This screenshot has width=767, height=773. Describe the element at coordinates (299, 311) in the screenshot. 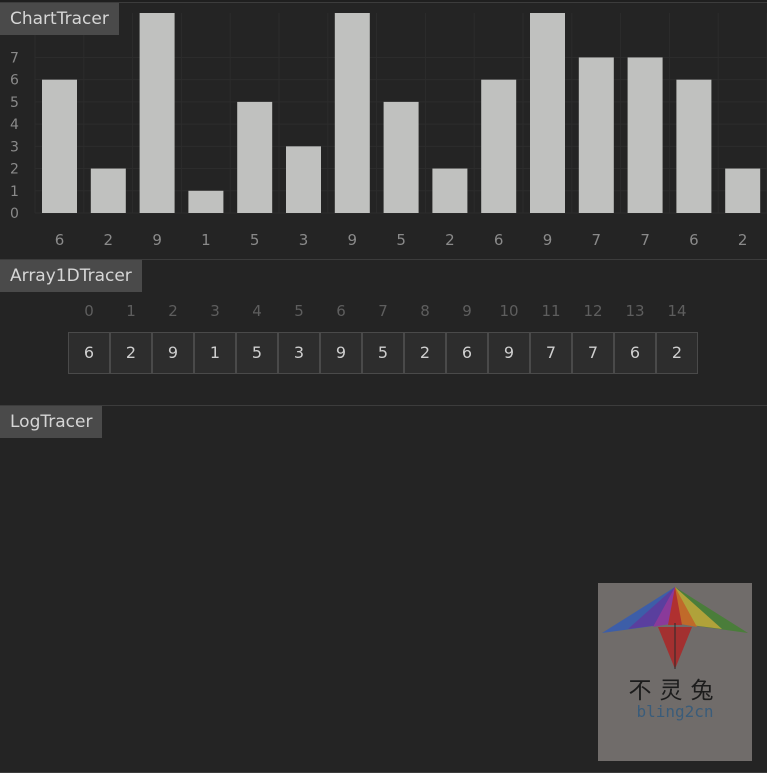

I see `array-index-label: 5` at that location.